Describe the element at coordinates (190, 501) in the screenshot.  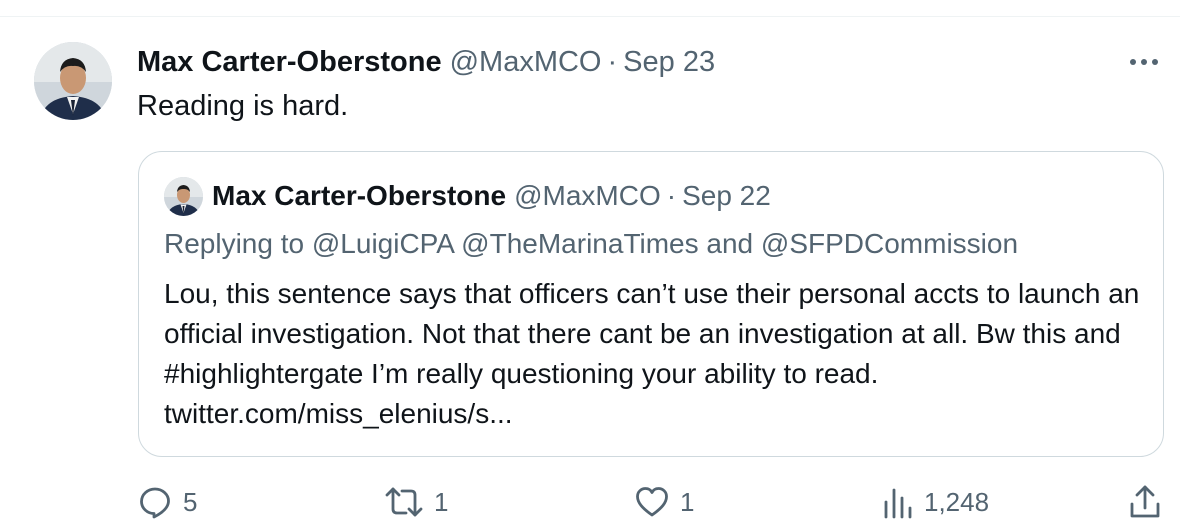
I see `reply-count: 5` at that location.